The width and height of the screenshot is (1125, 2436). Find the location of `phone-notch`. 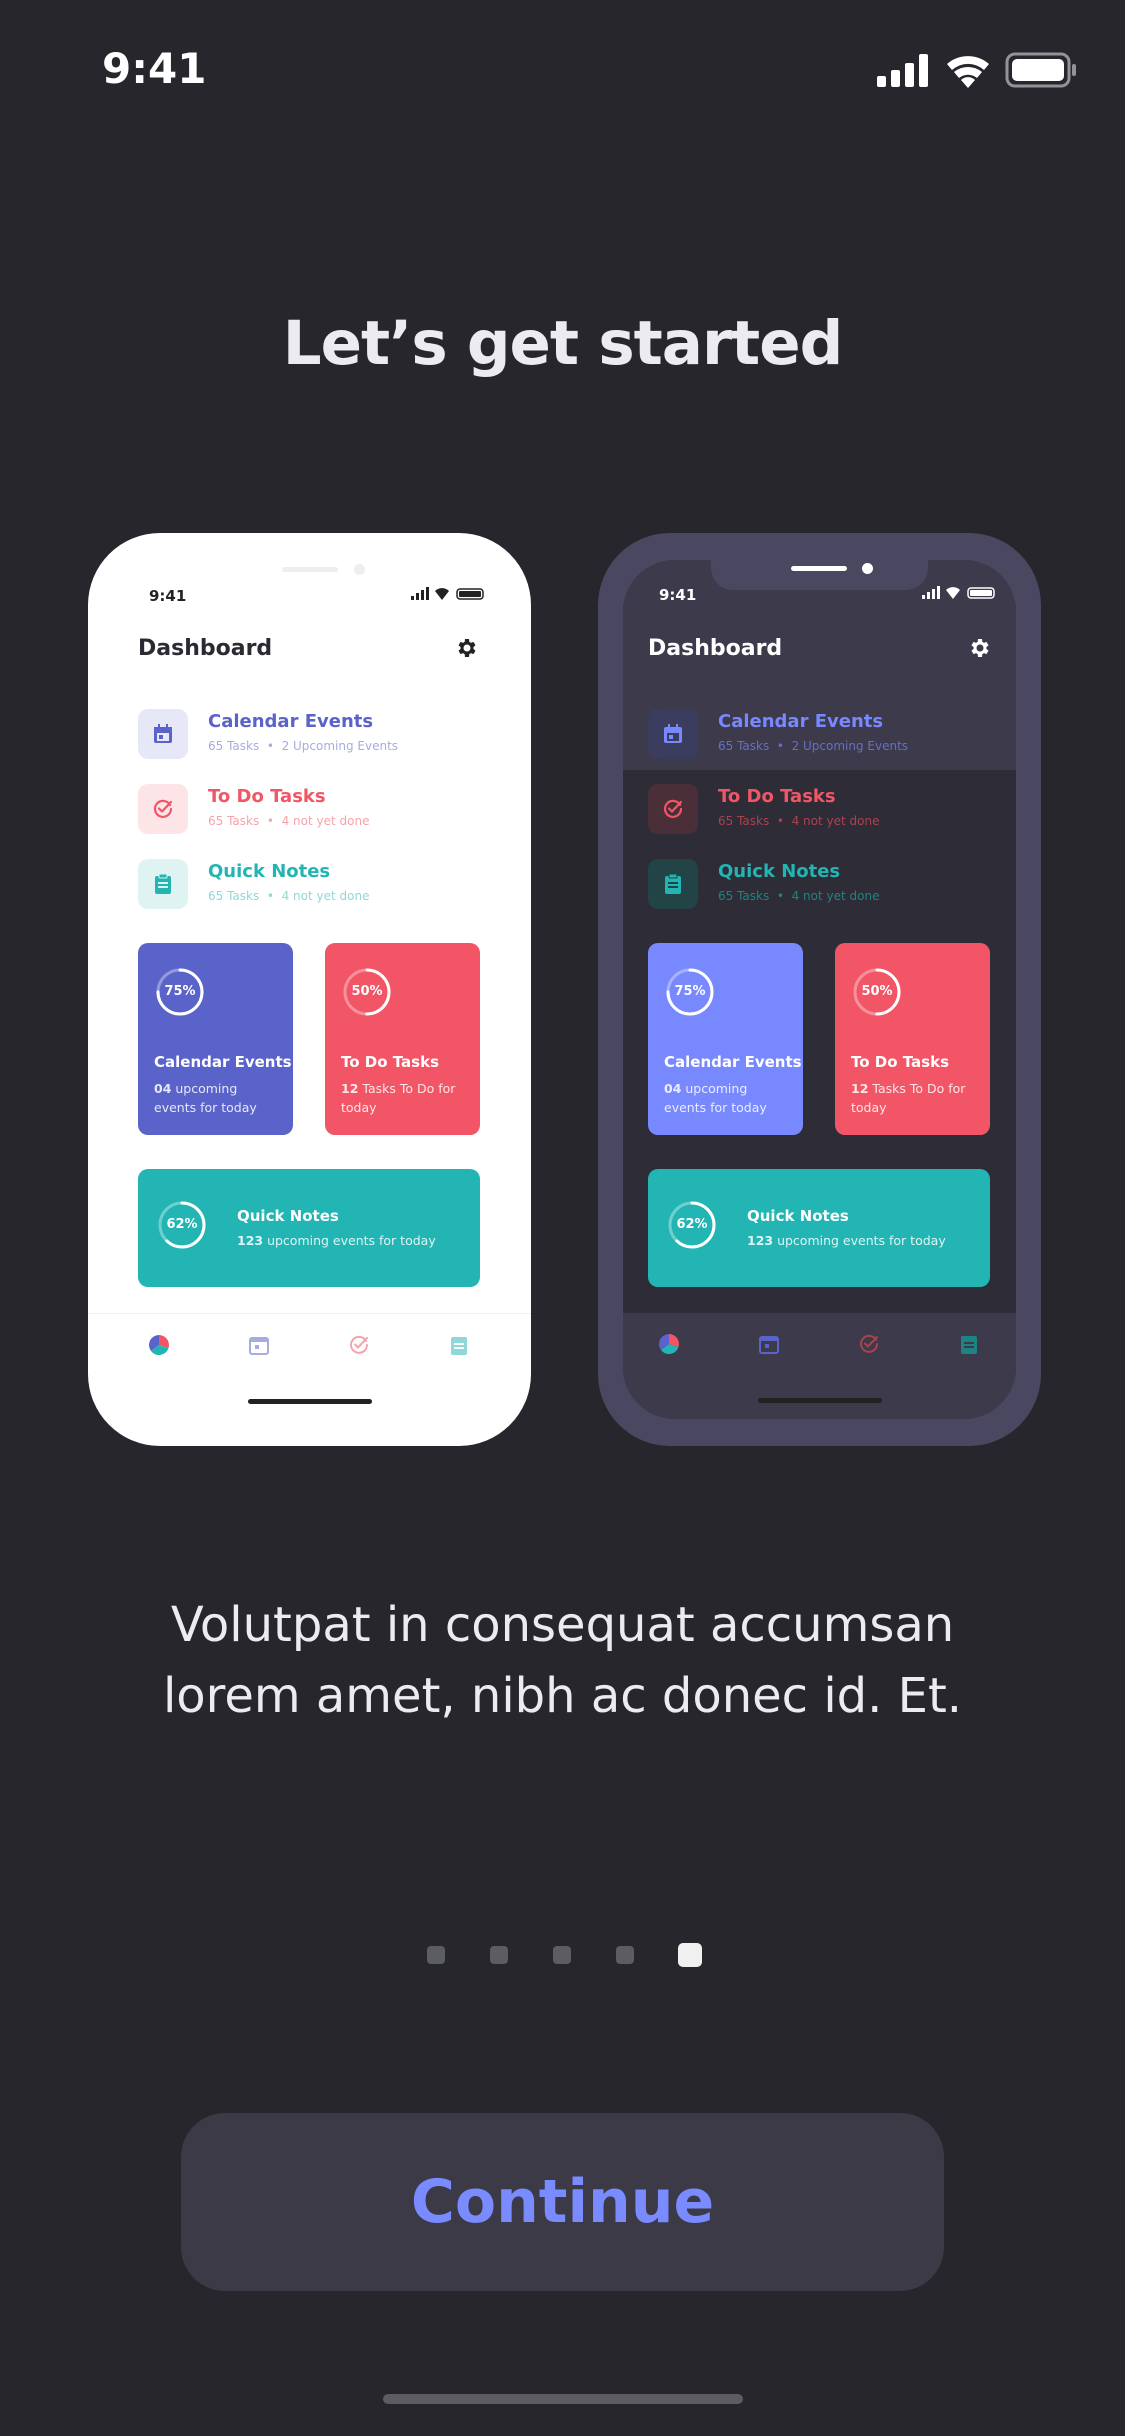

phone-notch is located at coordinates (819, 575).